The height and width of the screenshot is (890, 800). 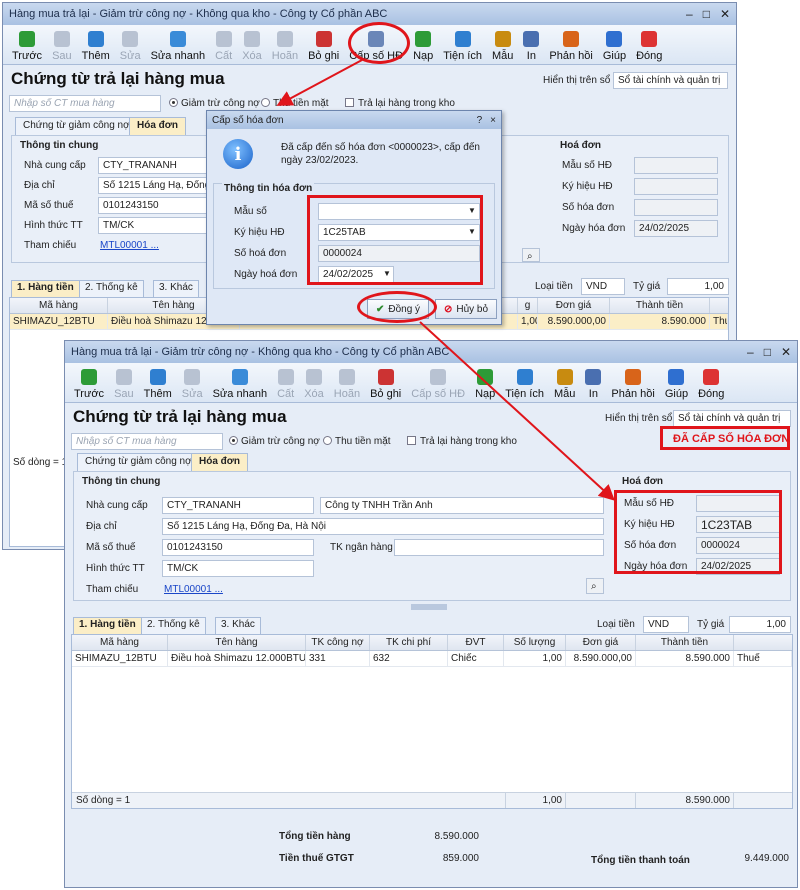 What do you see at coordinates (423, 39) in the screenshot?
I see `load-icon` at bounding box center [423, 39].